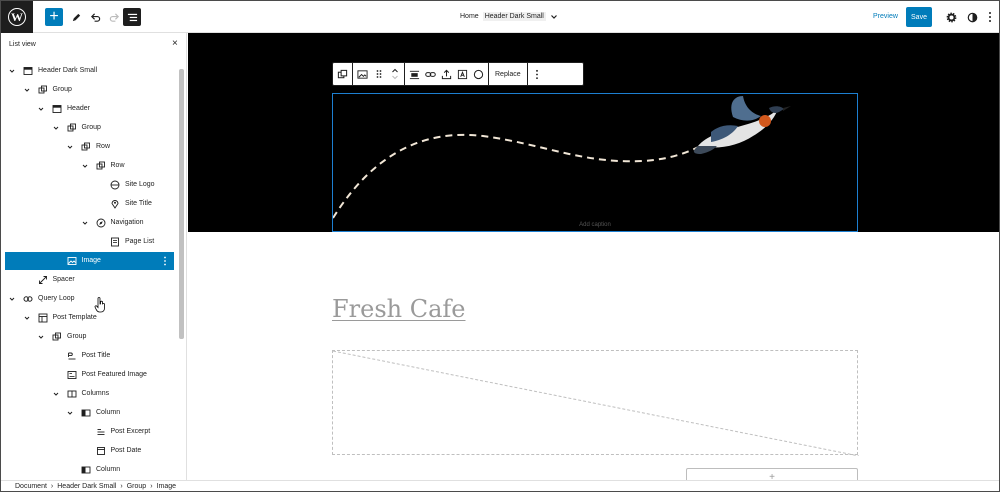 The image size is (1000, 492). Describe the element at coordinates (114, 17) in the screenshot. I see `redo-icon` at that location.